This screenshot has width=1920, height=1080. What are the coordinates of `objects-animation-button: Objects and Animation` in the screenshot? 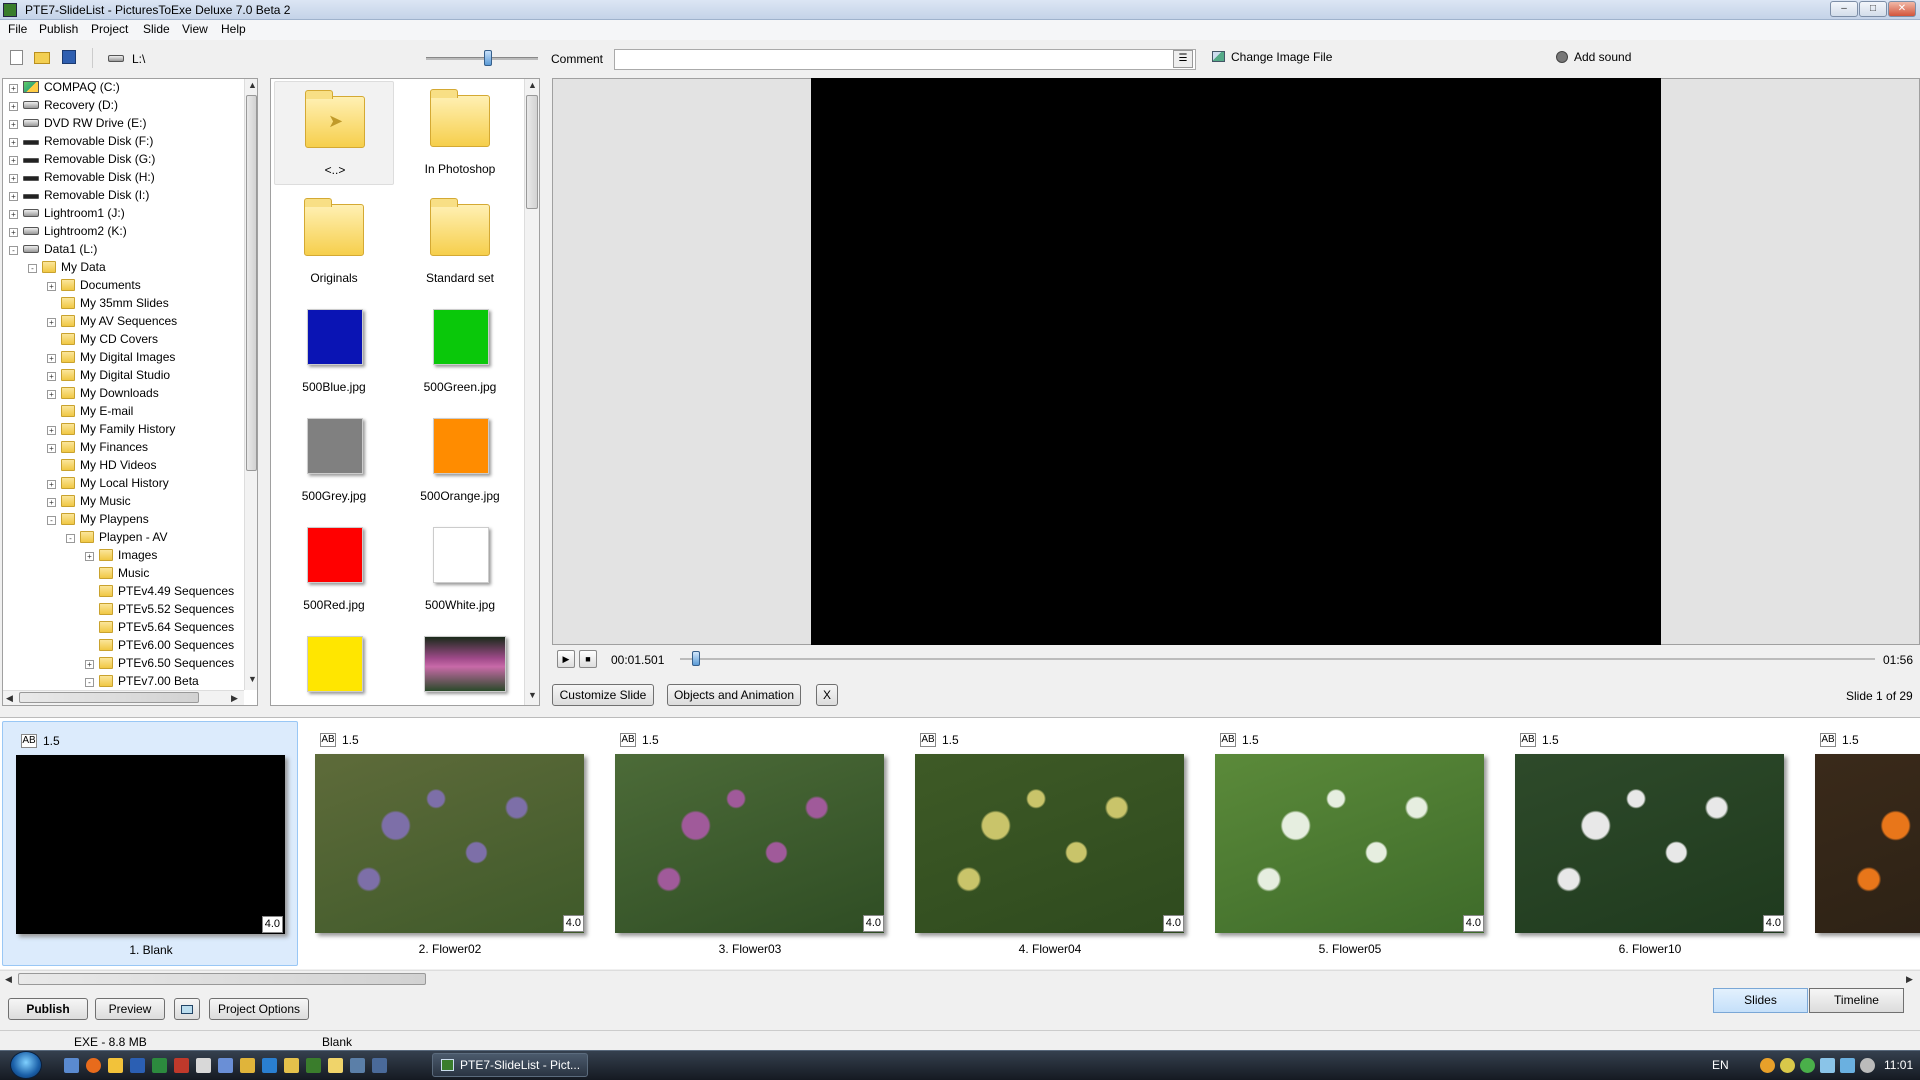 It's located at (734, 695).